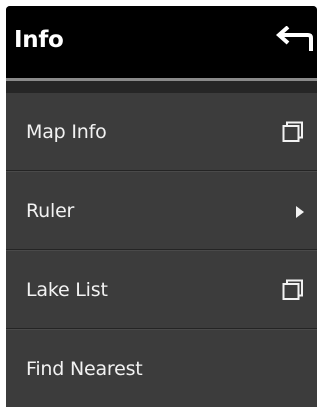  I want to click on page-title: Info, so click(39, 40).